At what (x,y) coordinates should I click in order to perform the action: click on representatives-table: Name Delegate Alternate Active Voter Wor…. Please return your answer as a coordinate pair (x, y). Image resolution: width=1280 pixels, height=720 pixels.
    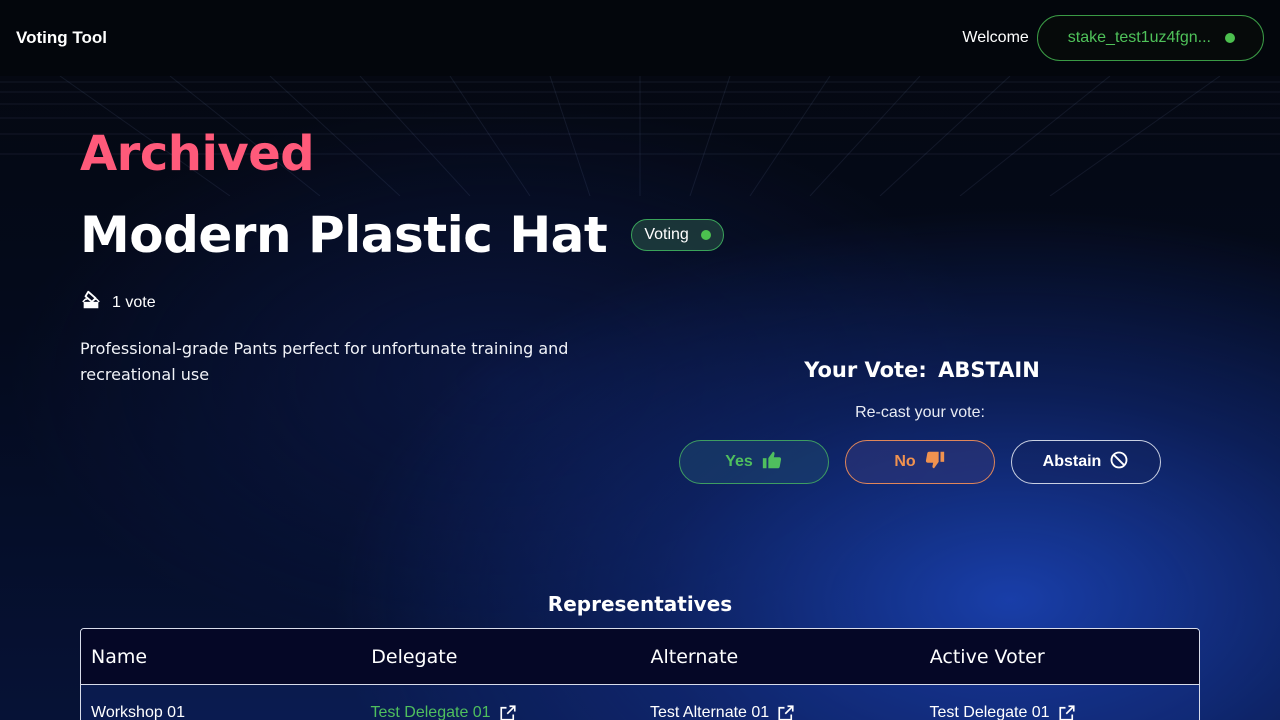
    Looking at the image, I should click on (640, 674).